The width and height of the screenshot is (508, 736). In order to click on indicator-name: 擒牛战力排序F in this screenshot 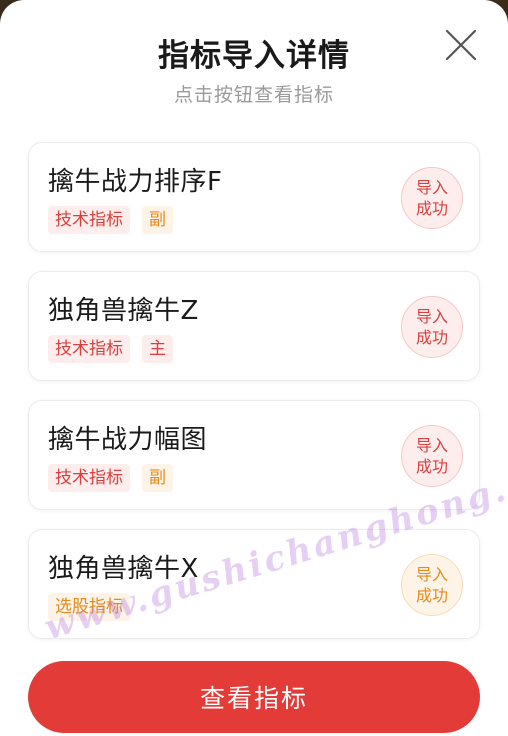, I will do `click(135, 182)`.